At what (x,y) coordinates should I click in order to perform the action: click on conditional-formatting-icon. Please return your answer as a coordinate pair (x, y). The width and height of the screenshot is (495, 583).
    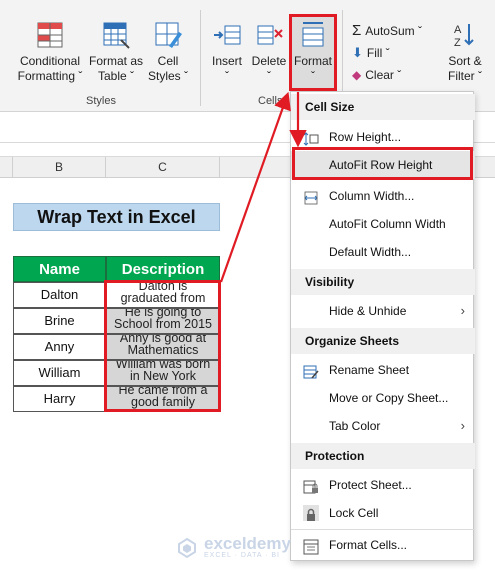
    Looking at the image, I should click on (50, 35).